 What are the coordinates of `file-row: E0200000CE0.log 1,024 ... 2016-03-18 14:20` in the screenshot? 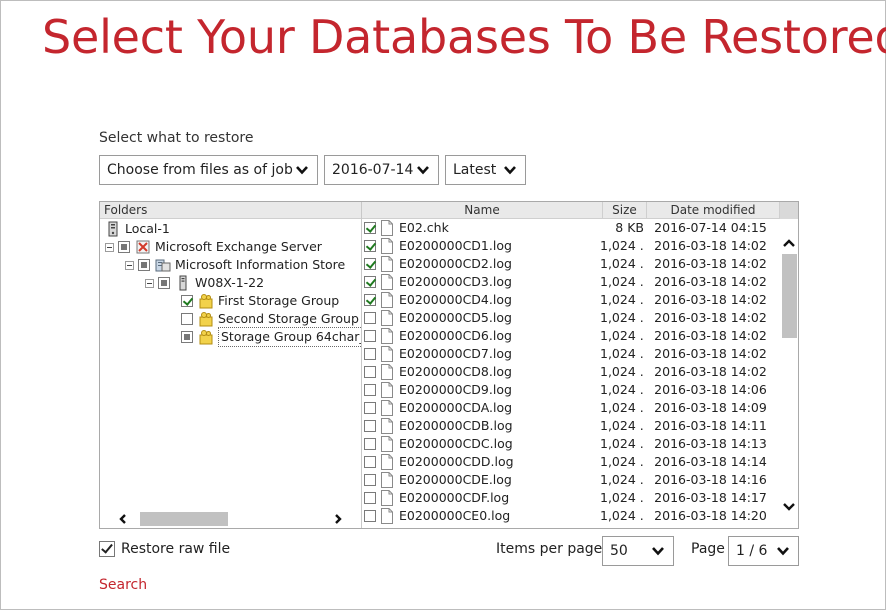 It's located at (571, 516).